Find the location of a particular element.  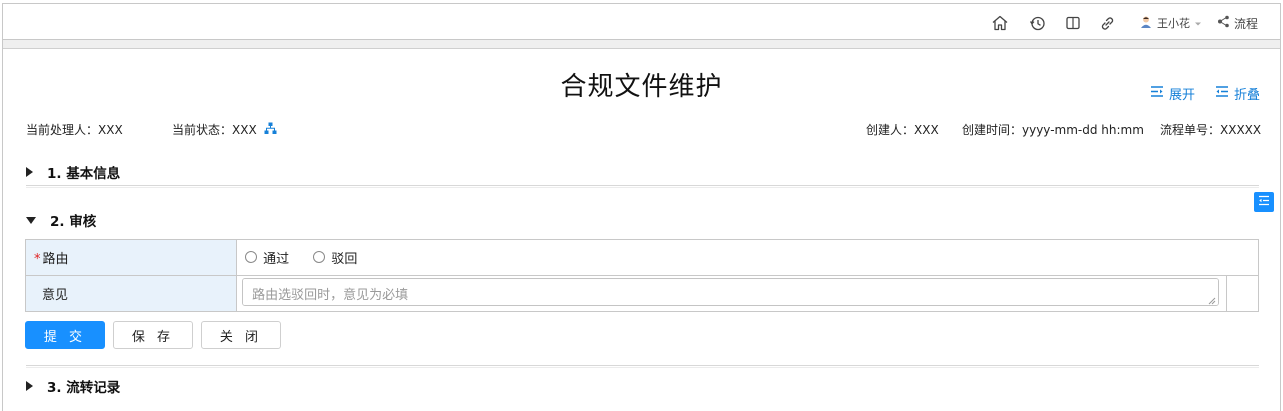

route-option-approve-label: 通过 is located at coordinates (276, 259).